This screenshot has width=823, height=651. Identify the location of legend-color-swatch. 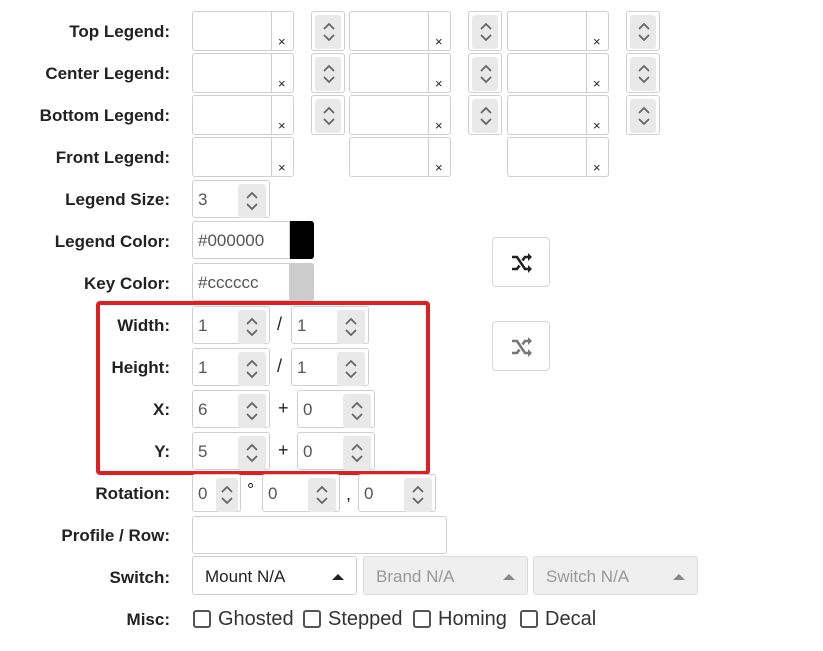
(302, 240).